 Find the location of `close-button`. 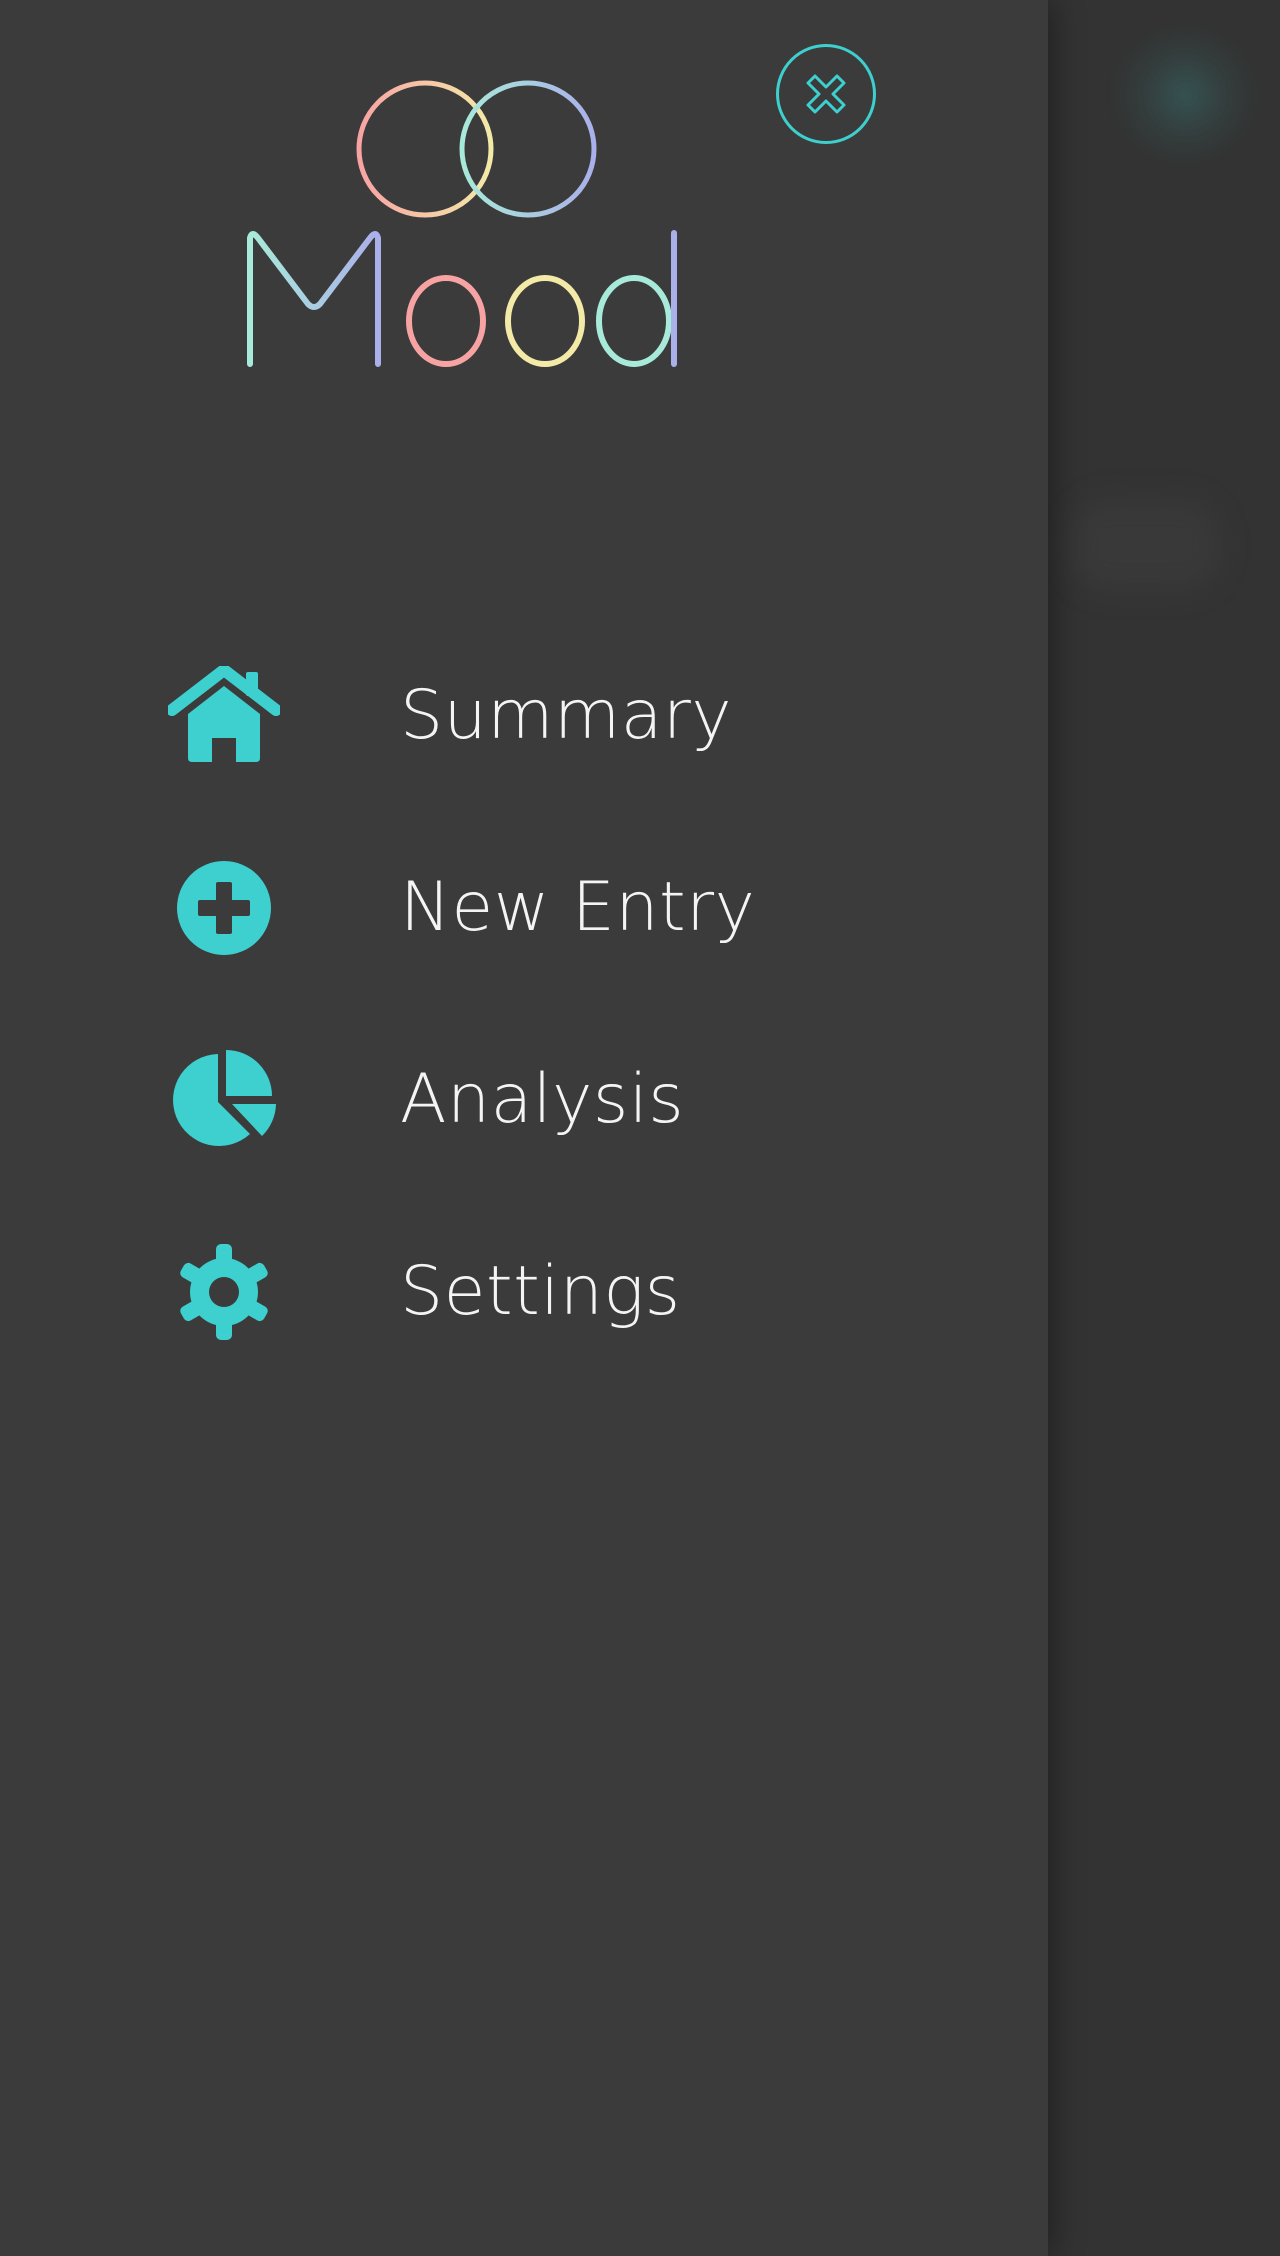

close-button is located at coordinates (826, 94).